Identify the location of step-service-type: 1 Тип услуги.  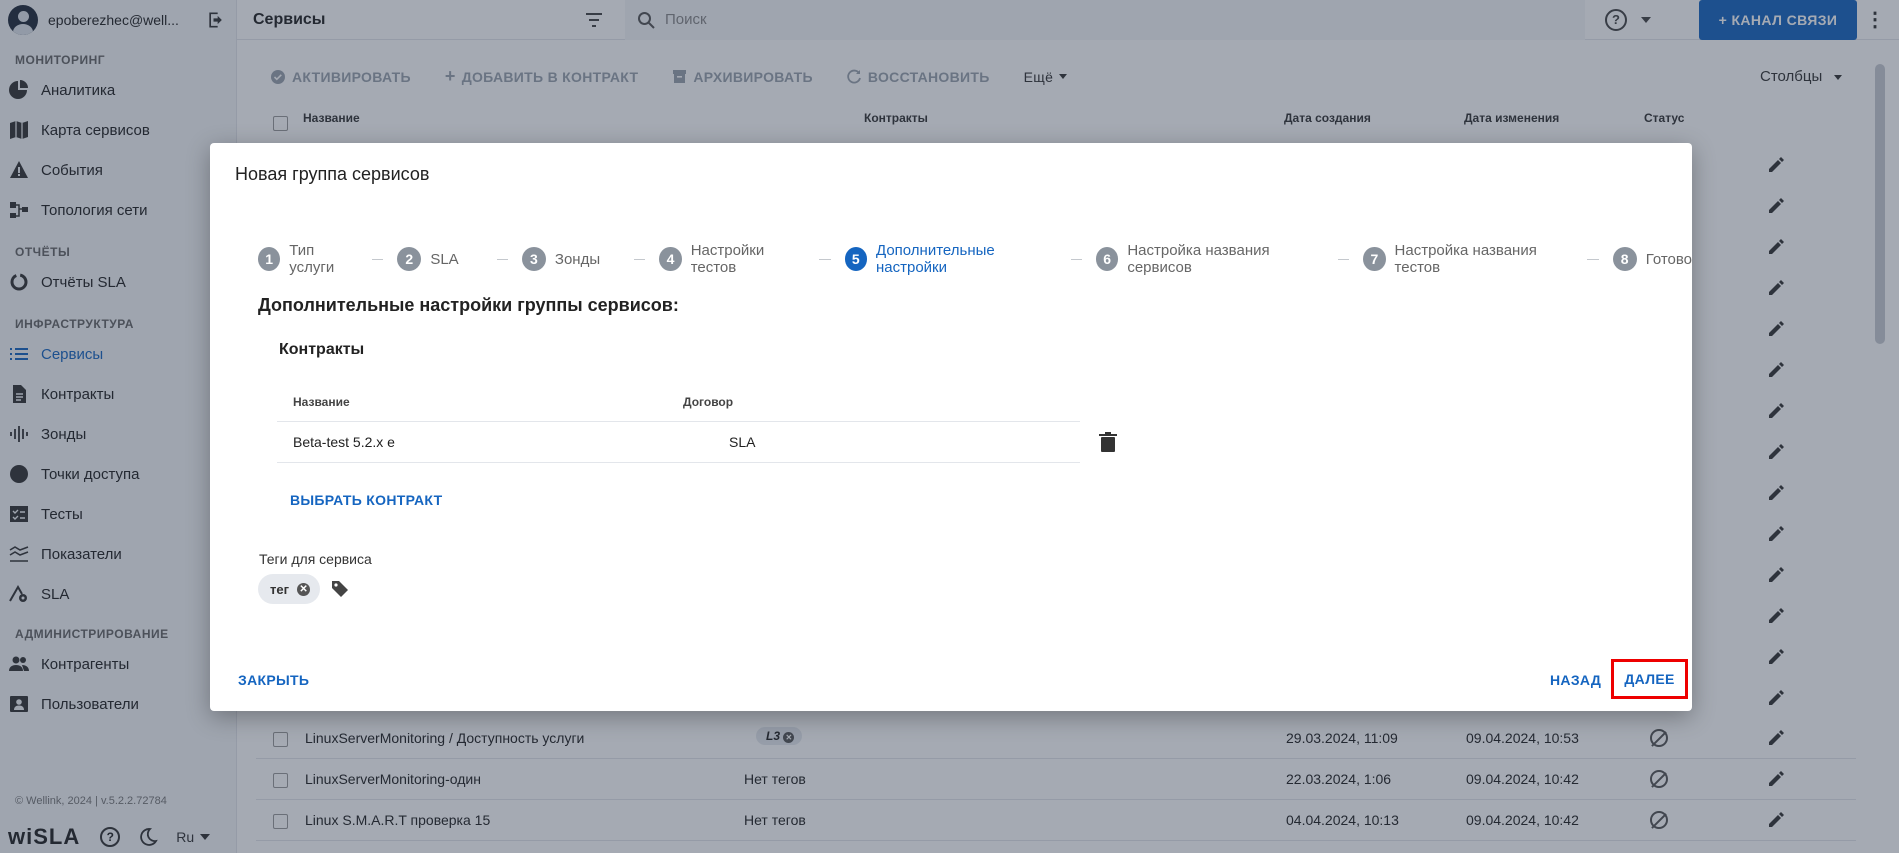
(308, 259).